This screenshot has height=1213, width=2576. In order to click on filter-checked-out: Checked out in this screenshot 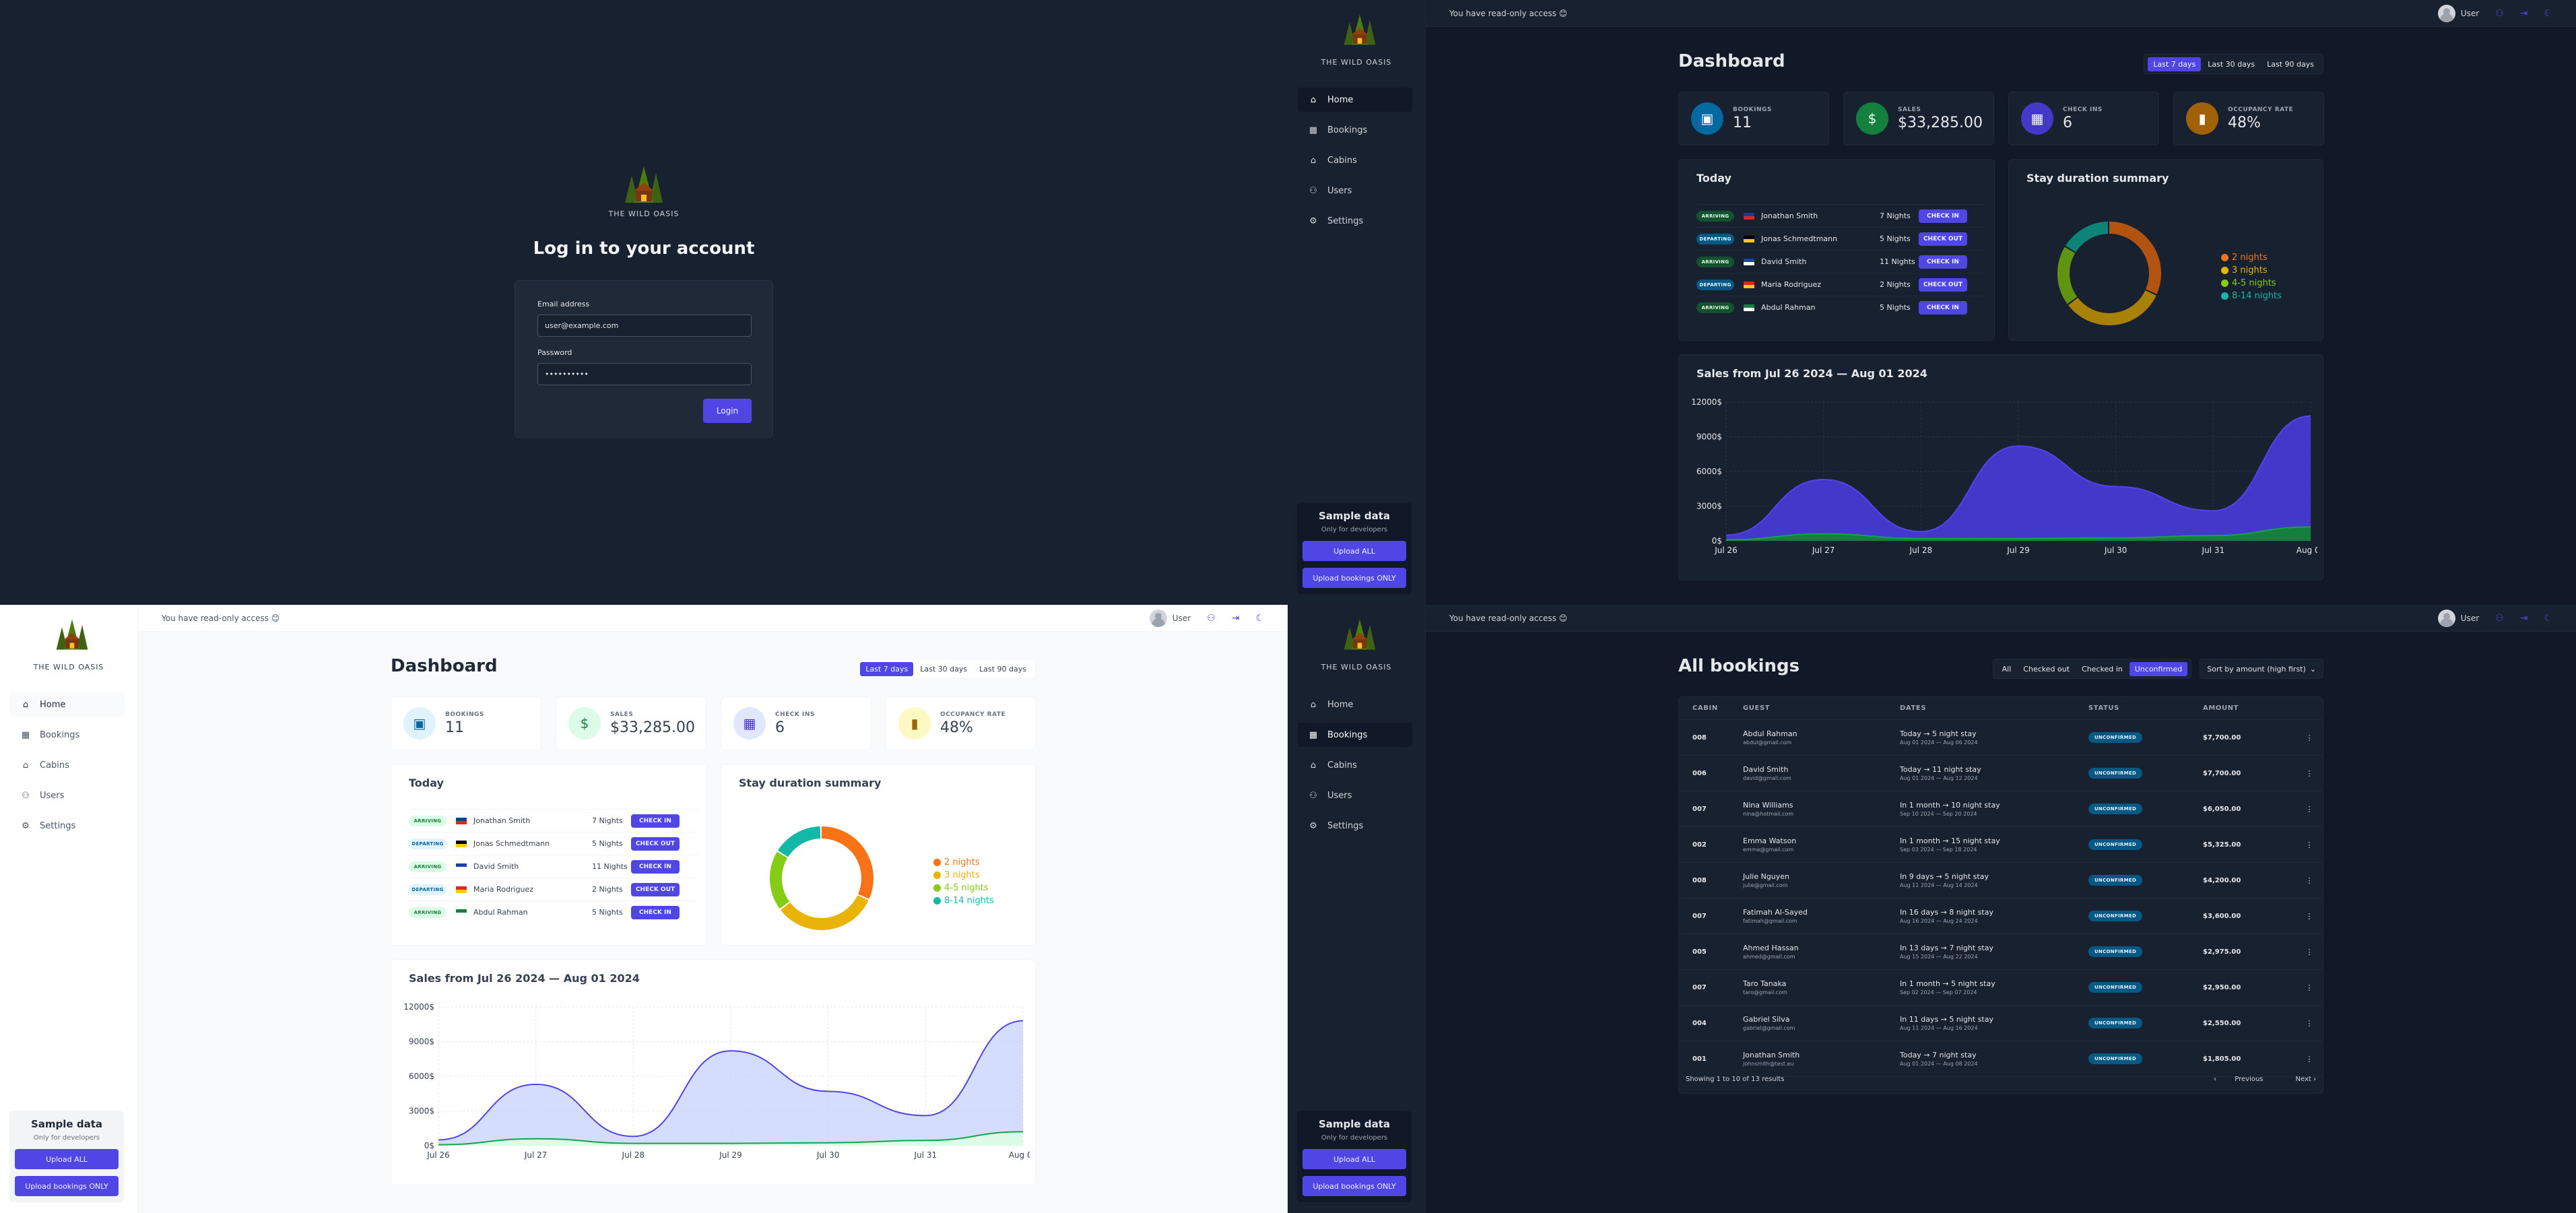, I will do `click(2046, 669)`.